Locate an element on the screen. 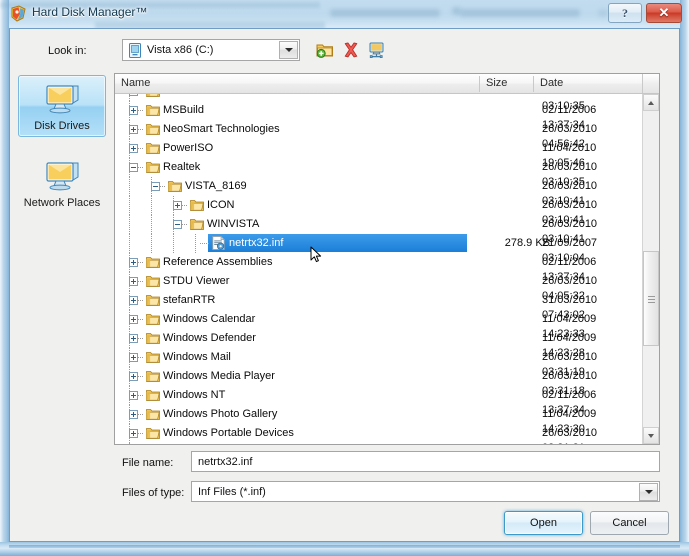 Image resolution: width=689 pixels, height=556 pixels. sidebar-item-network-places: Network Places is located at coordinates (62, 184).